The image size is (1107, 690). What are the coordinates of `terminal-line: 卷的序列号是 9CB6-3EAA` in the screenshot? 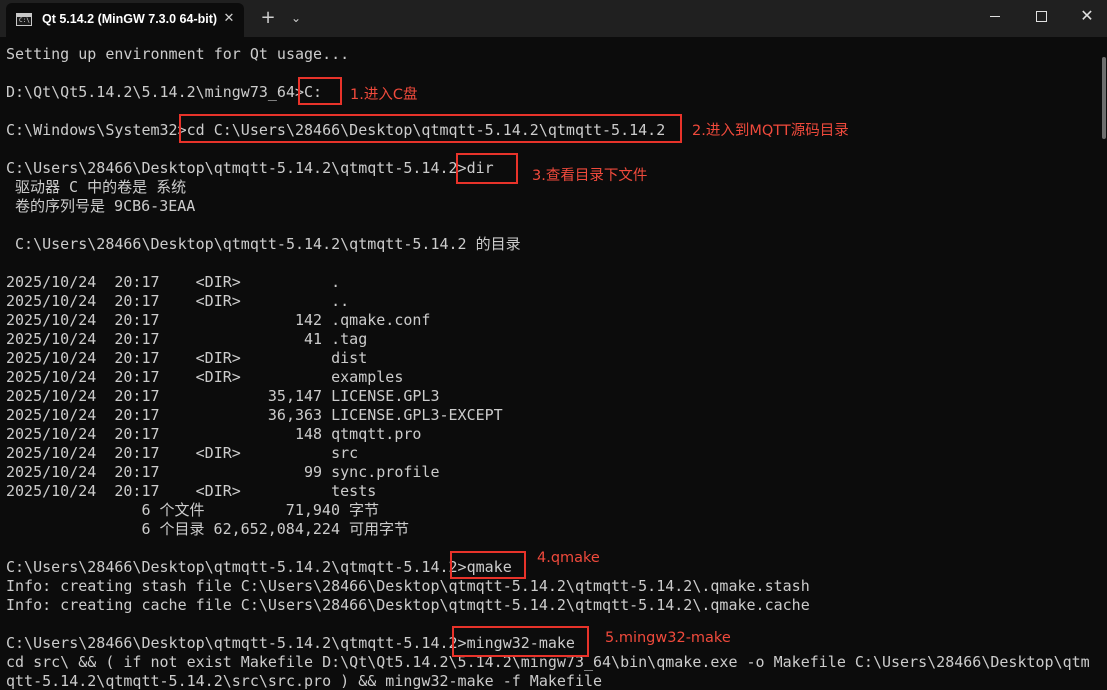 It's located at (101, 206).